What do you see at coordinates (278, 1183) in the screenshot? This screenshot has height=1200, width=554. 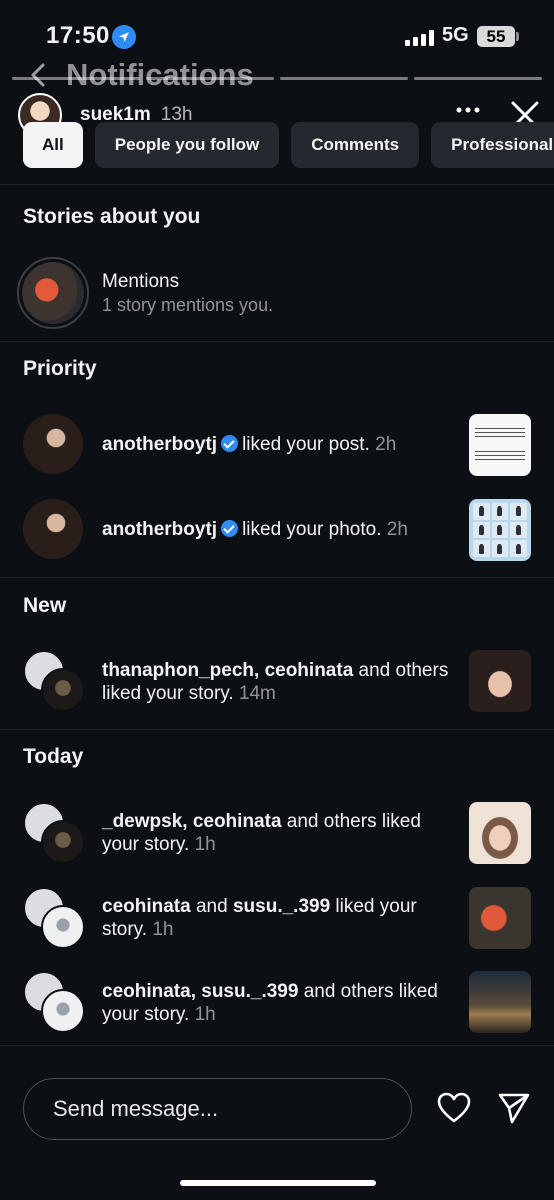 I see `home-indicator` at bounding box center [278, 1183].